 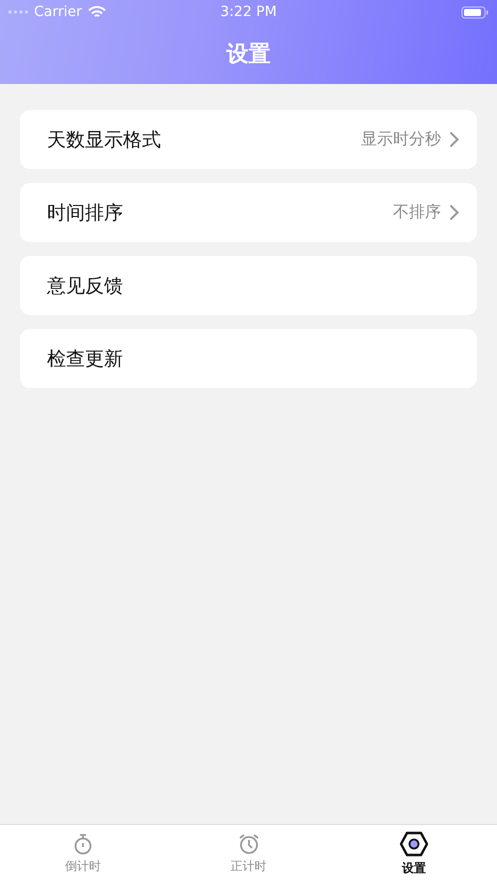 I want to click on setting-label: 时间排序, so click(x=85, y=213).